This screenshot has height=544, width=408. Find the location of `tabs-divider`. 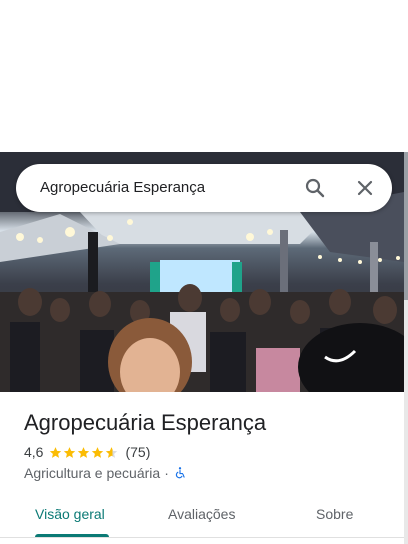

tabs-divider is located at coordinates (202, 537).